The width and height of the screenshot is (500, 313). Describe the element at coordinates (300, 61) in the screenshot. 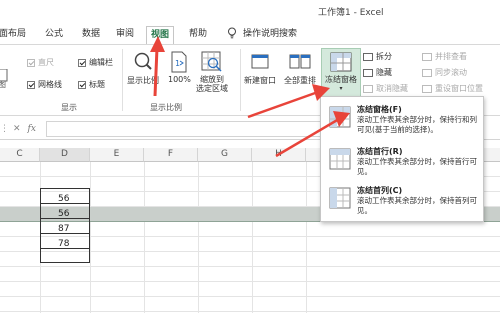

I see `arrange-all-icon` at that location.